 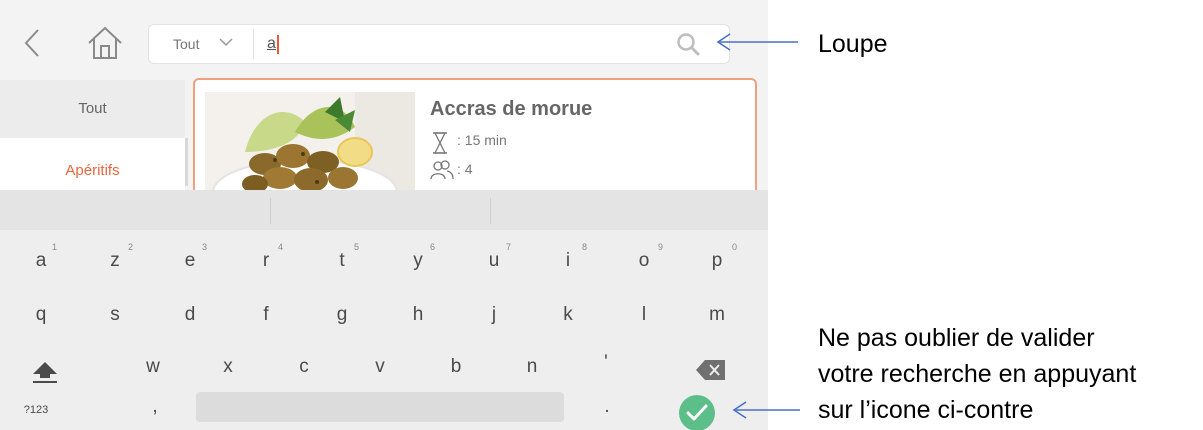 I want to click on key-comma: ,, so click(x=155, y=407).